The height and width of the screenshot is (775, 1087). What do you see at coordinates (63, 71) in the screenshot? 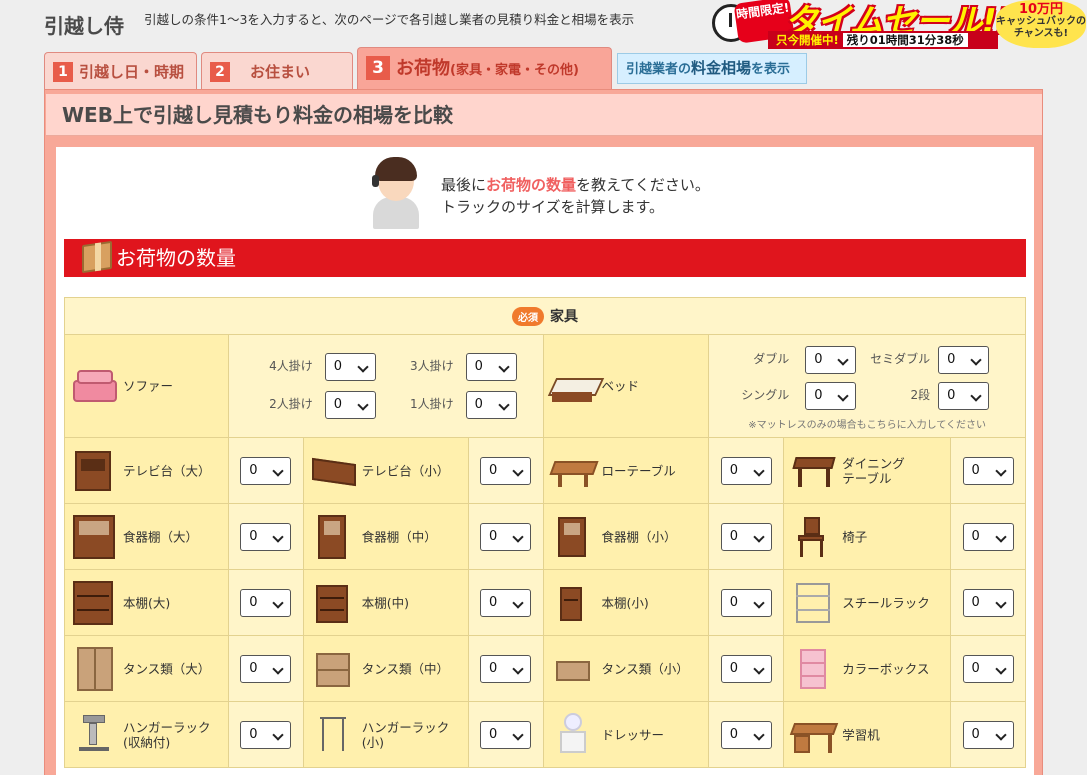
I see `tab-number: 1` at bounding box center [63, 71].